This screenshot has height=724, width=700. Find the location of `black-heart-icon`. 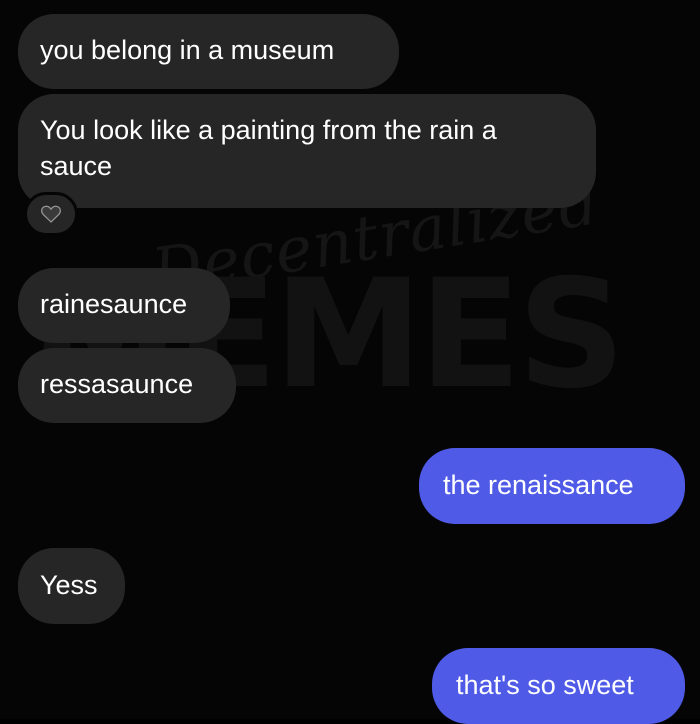

black-heart-icon is located at coordinates (51, 214).